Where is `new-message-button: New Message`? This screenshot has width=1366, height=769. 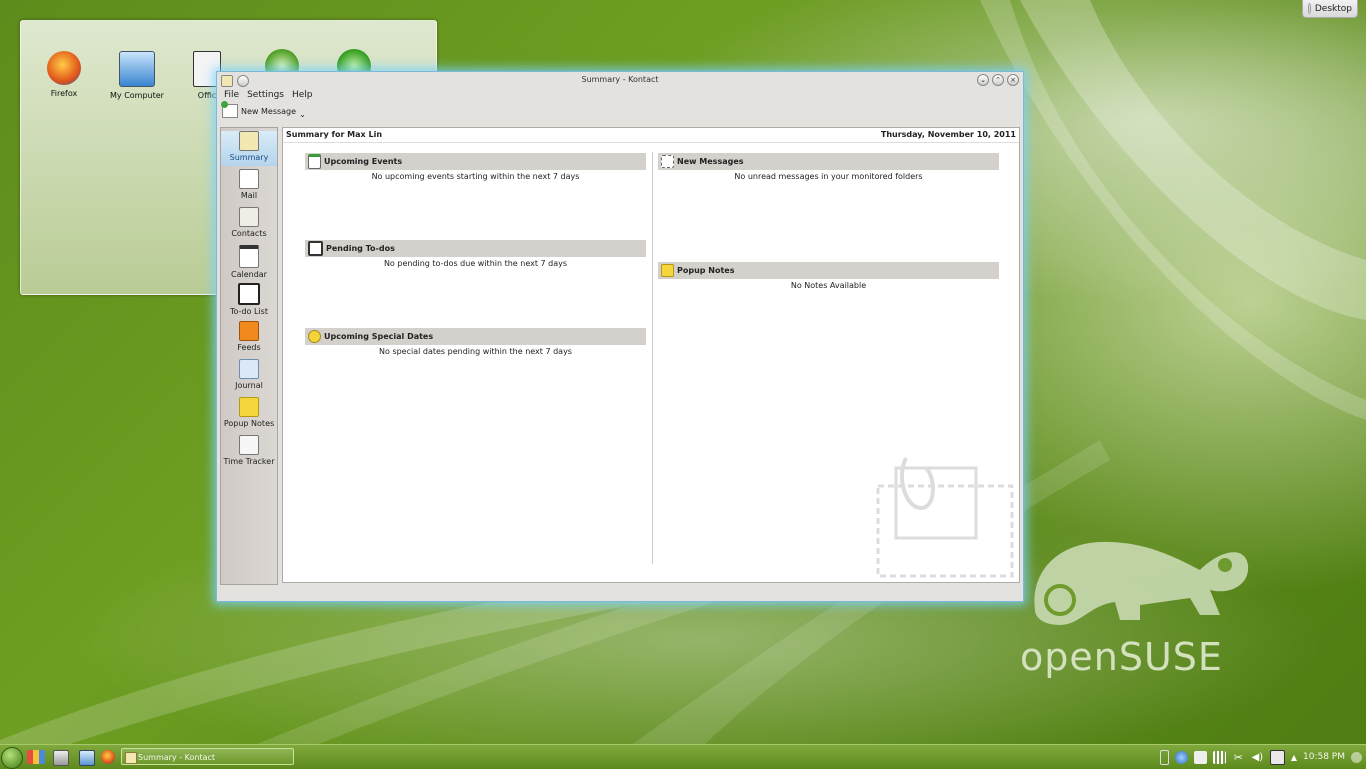
new-message-button: New Message is located at coordinates (268, 111).